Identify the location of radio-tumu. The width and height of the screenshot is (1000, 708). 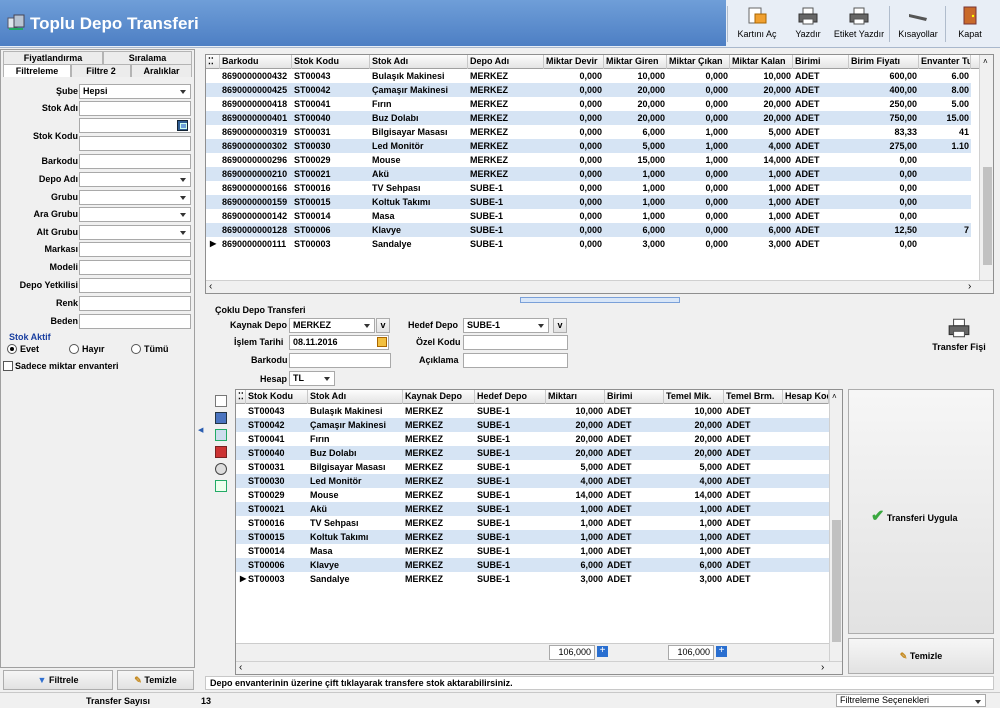
(136, 349).